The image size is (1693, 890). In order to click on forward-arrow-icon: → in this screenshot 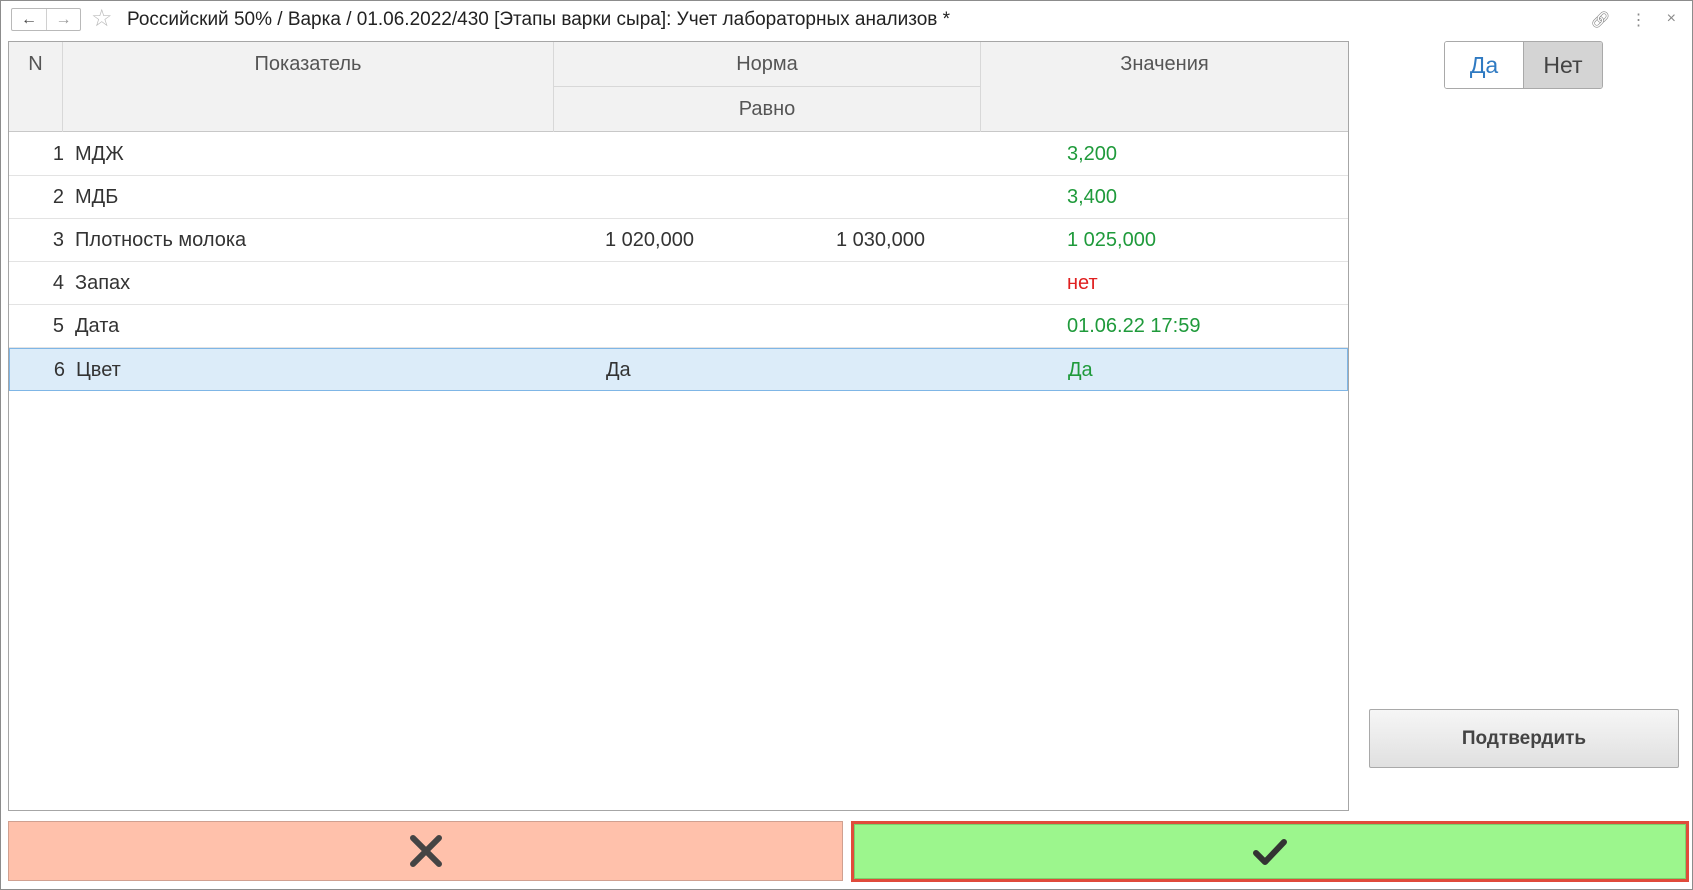, I will do `click(62, 19)`.